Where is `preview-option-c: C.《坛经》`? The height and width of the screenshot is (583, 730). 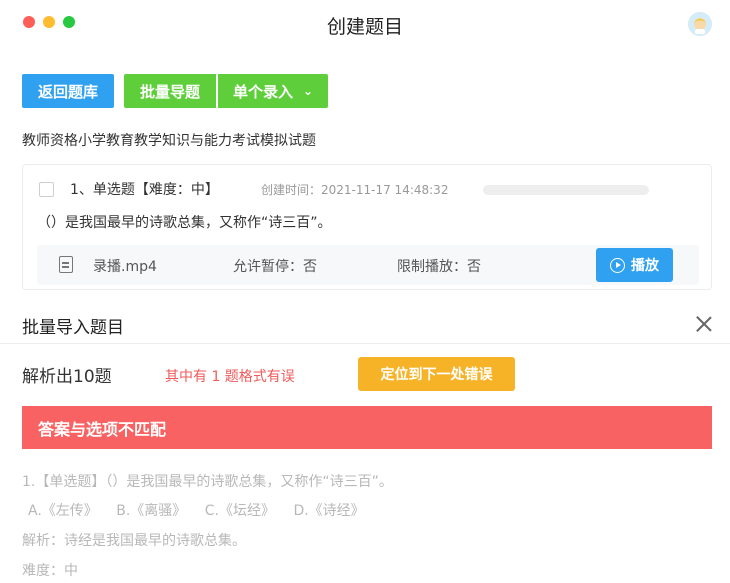
preview-option-c: C.《坛经》 is located at coordinates (239, 511).